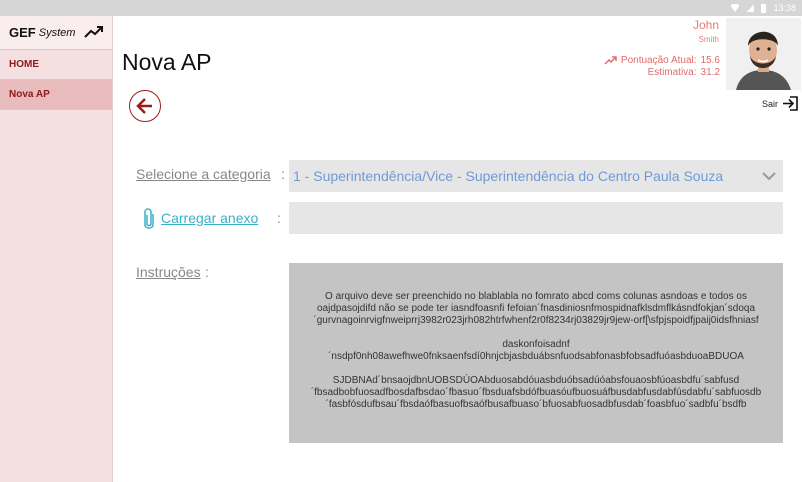  What do you see at coordinates (769, 176) in the screenshot?
I see `chevron-down-icon` at bounding box center [769, 176].